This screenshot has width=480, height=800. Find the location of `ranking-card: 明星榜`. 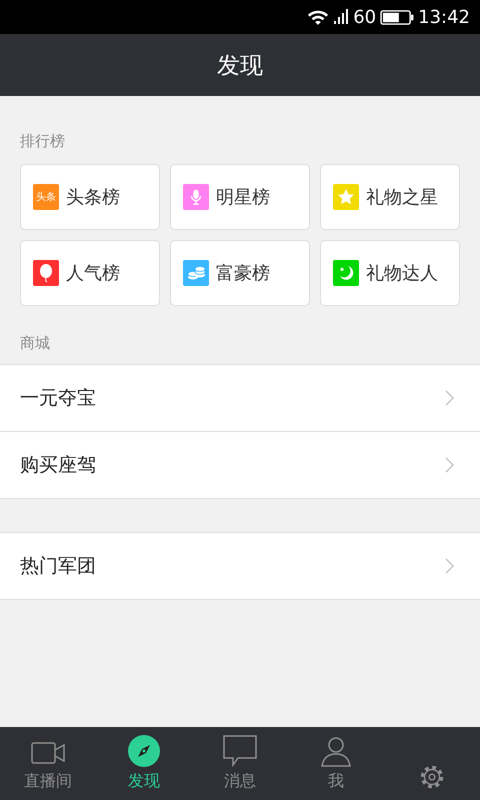

ranking-card: 明星榜 is located at coordinates (240, 197).